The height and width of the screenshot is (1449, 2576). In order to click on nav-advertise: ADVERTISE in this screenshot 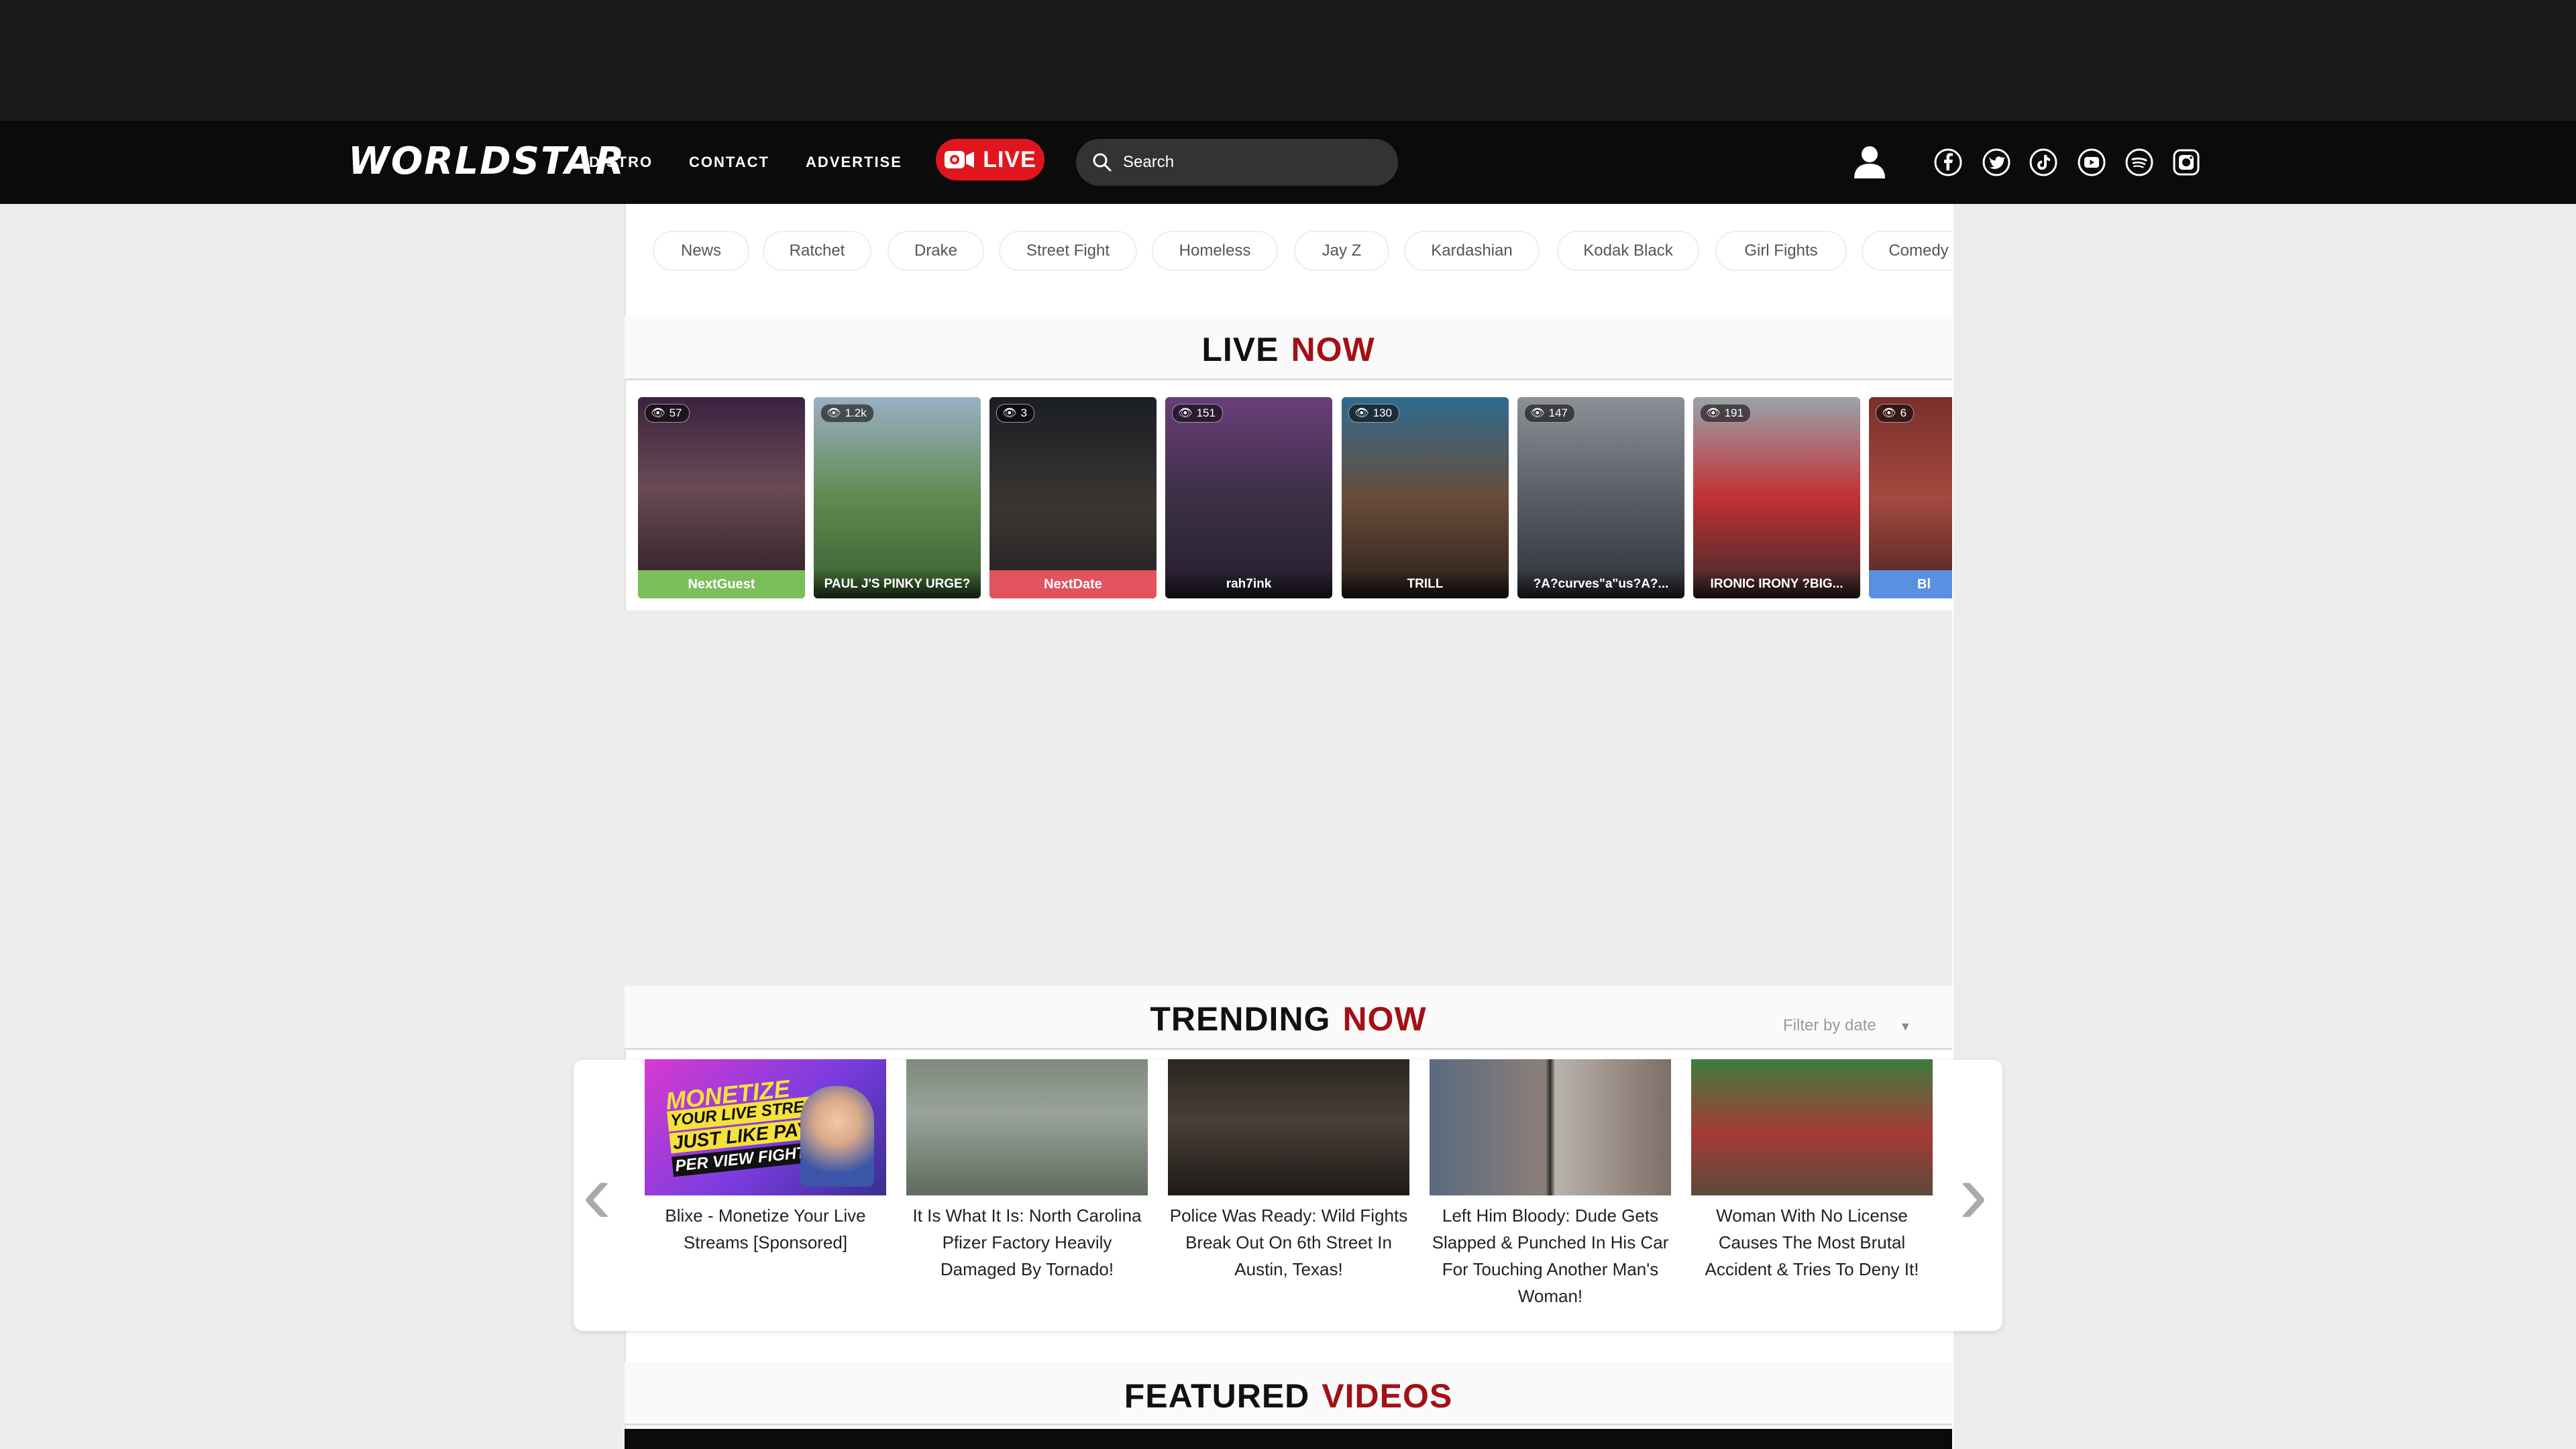, I will do `click(854, 162)`.